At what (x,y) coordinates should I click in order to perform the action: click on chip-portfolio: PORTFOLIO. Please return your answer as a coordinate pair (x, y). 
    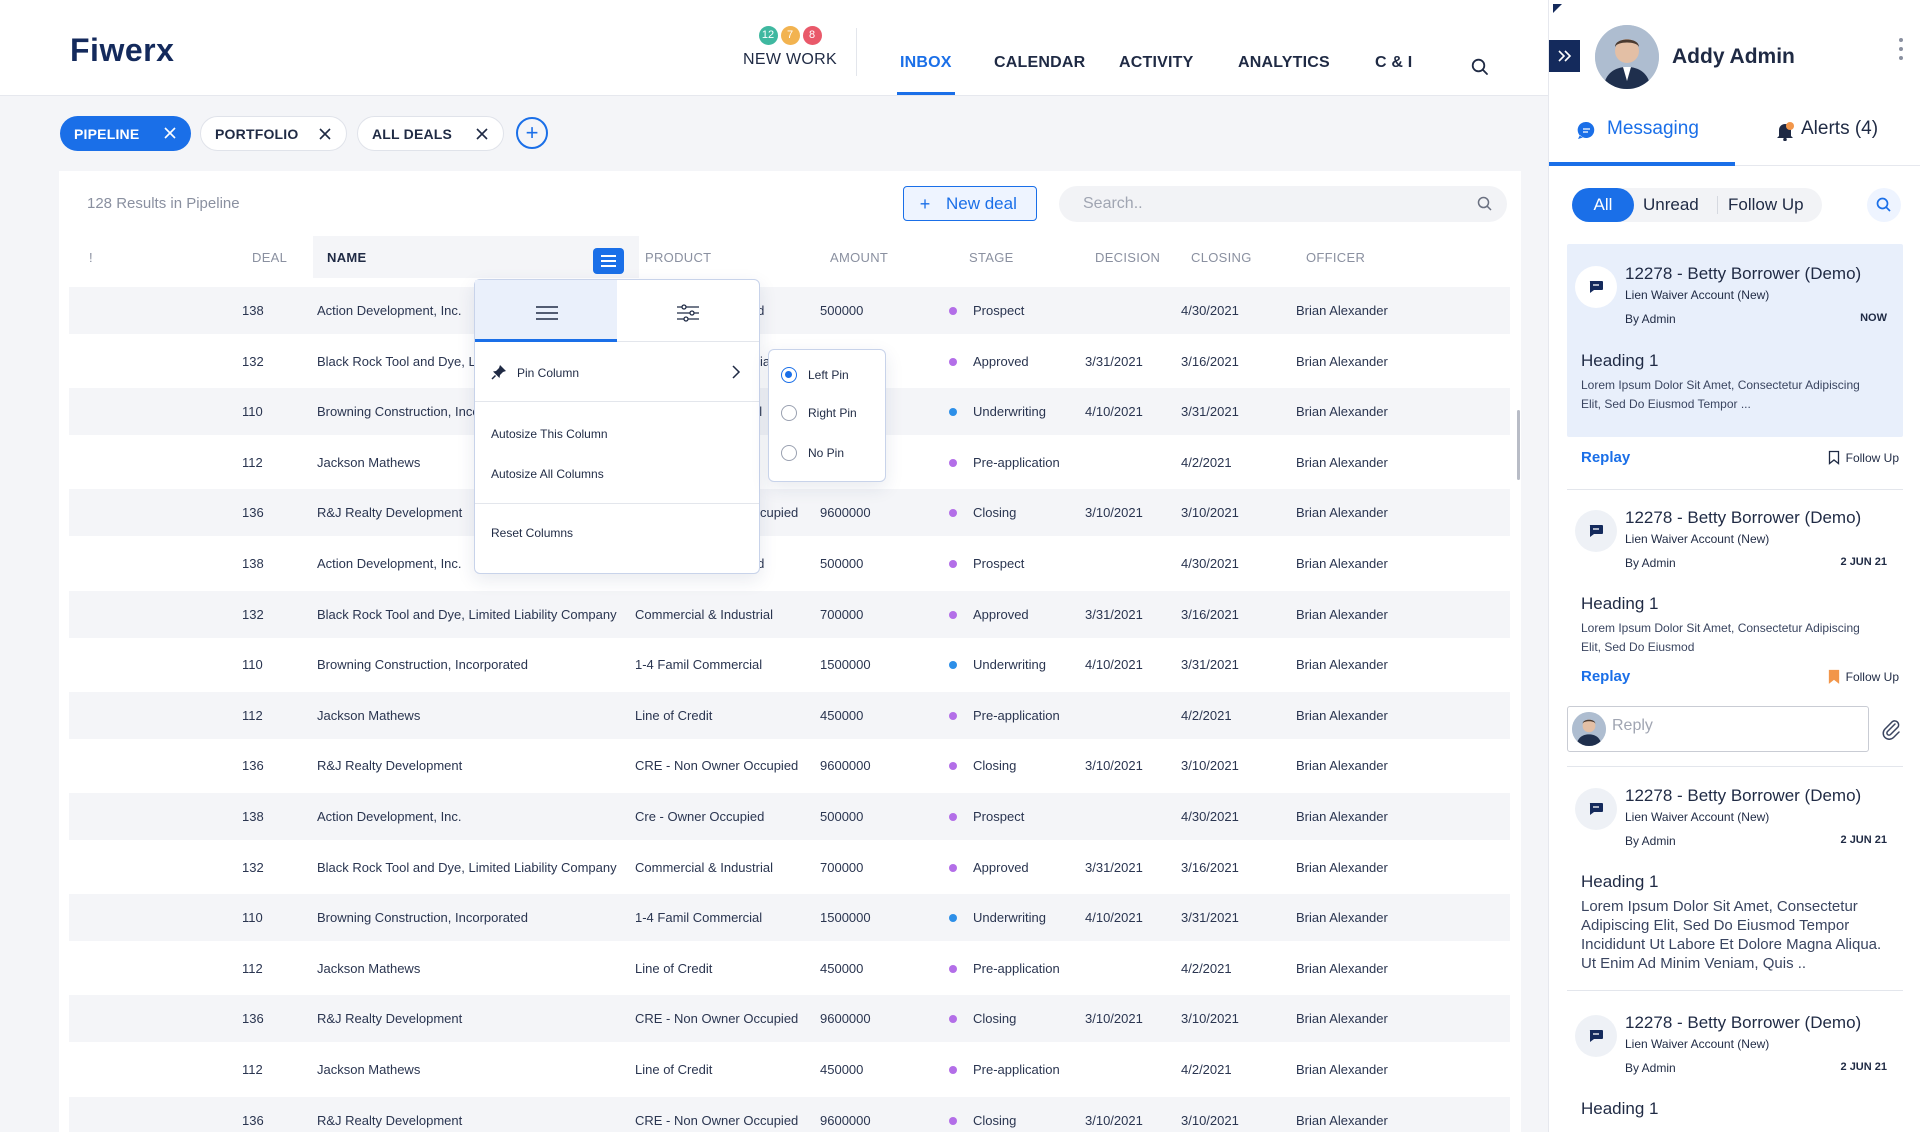
    Looking at the image, I should click on (273, 133).